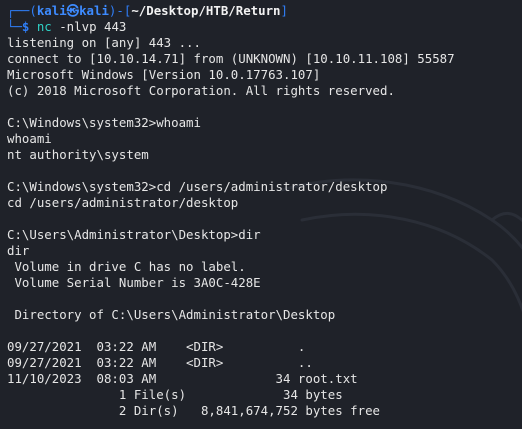 The width and height of the screenshot is (522, 429). I want to click on output-line: nt authority\system, so click(78, 154).